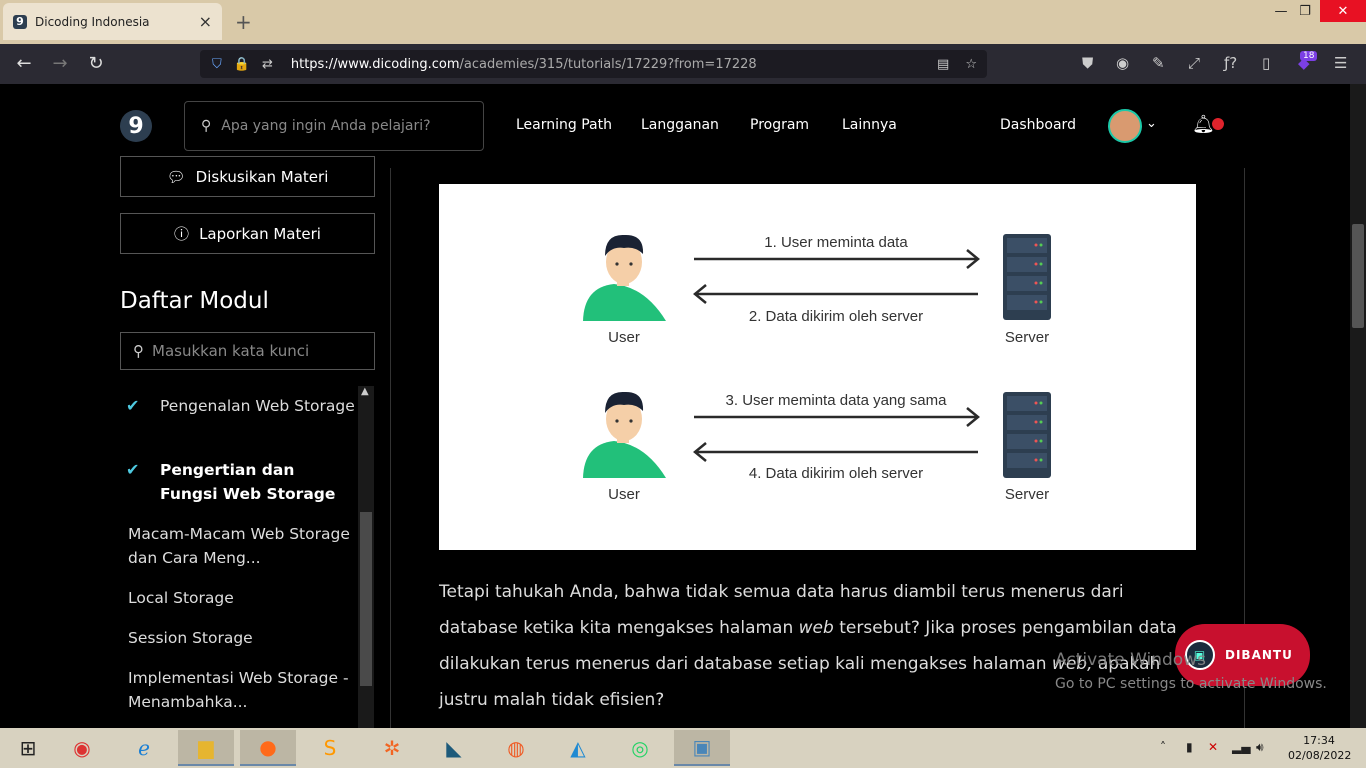 The width and height of the screenshot is (1366, 768). I want to click on activate-windows-title: Activate Windows, so click(1130, 660).